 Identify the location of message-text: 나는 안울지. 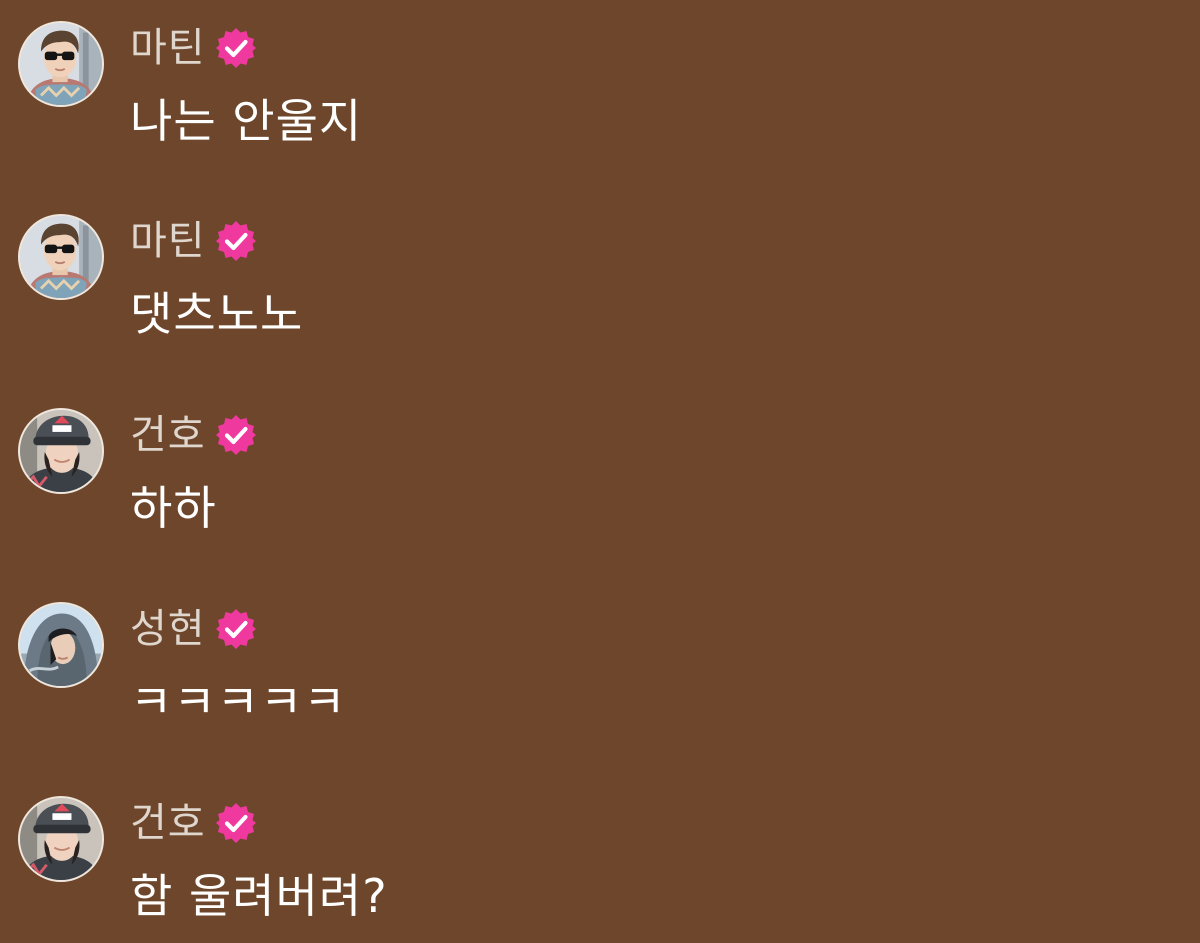
(246, 121).